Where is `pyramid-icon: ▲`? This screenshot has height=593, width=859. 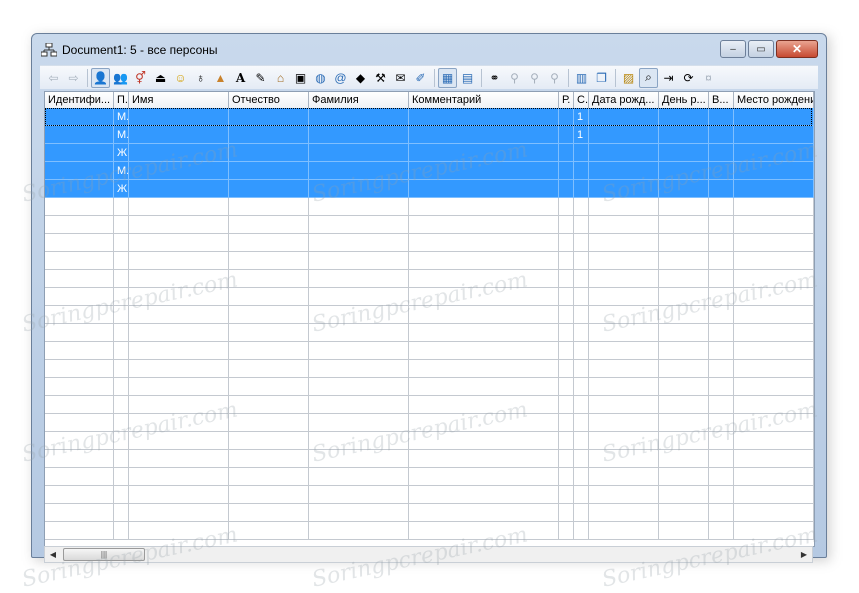
pyramid-icon: ▲ is located at coordinates (220, 78).